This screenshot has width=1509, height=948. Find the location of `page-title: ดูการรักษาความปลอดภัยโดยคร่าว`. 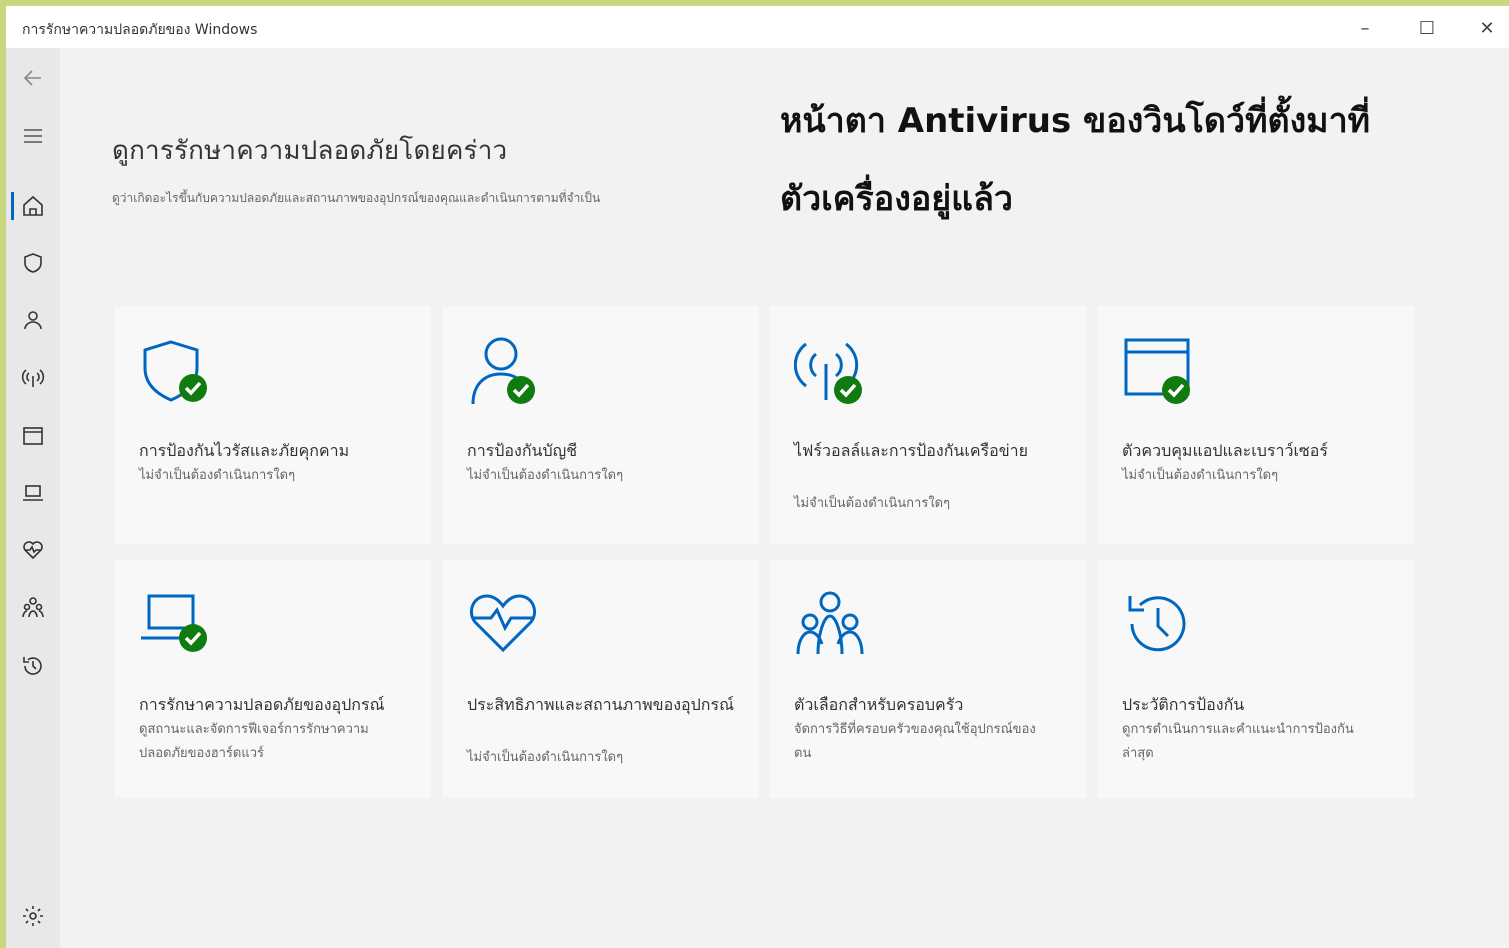

page-title: ดูการรักษาความปลอดภัยโดยคร่าว is located at coordinates (310, 151).